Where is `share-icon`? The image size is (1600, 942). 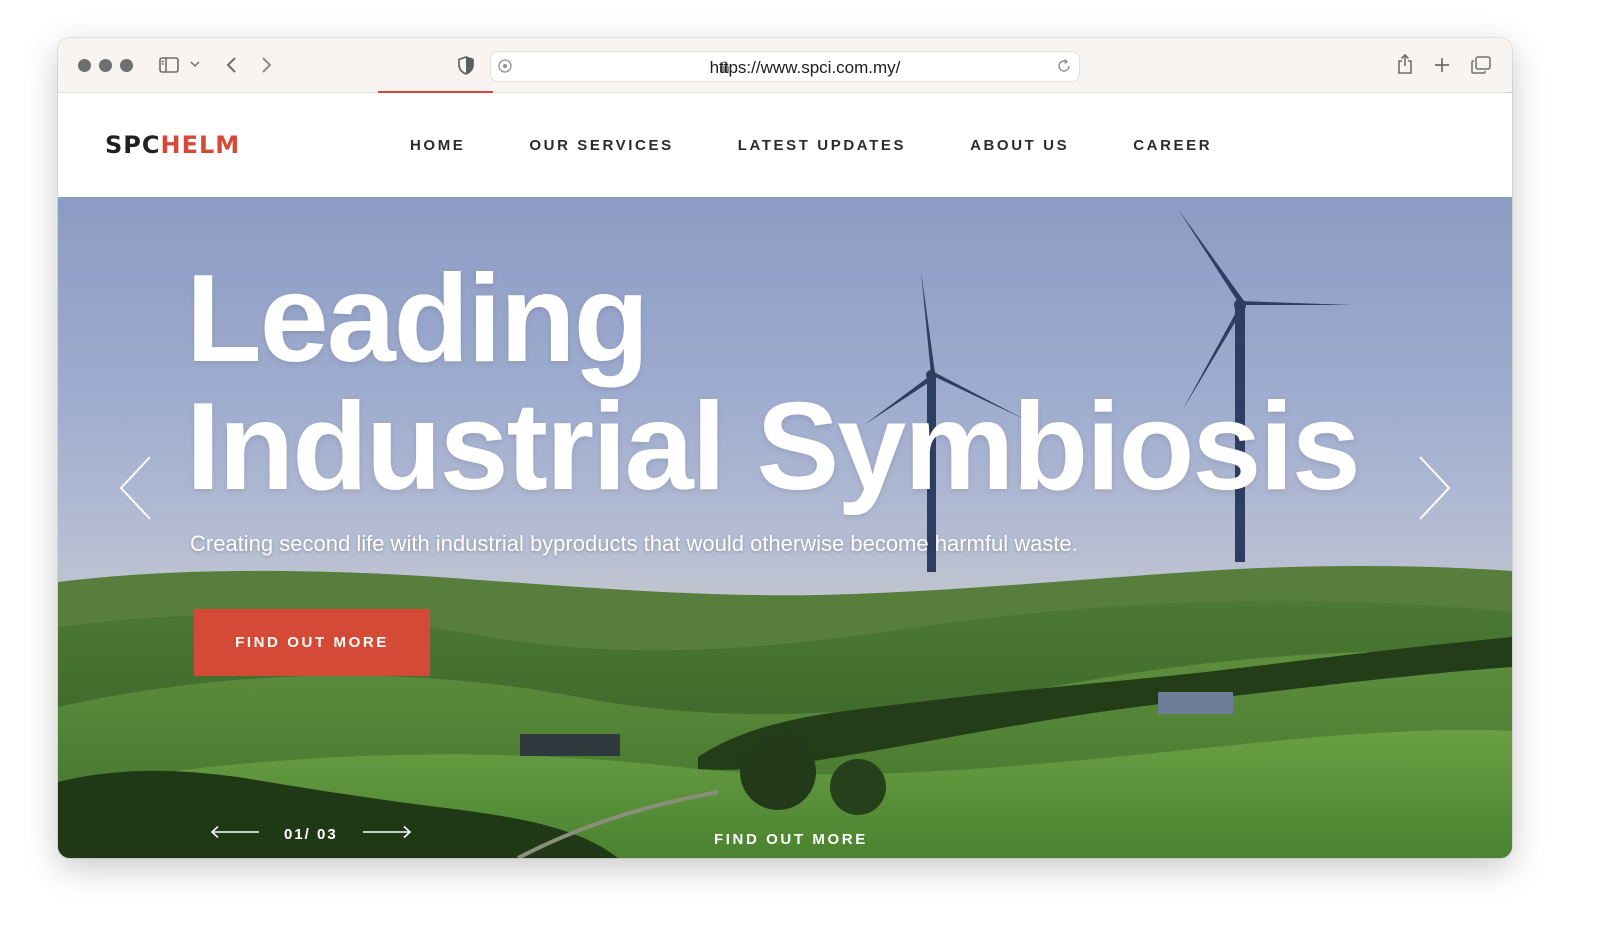 share-icon is located at coordinates (1405, 64).